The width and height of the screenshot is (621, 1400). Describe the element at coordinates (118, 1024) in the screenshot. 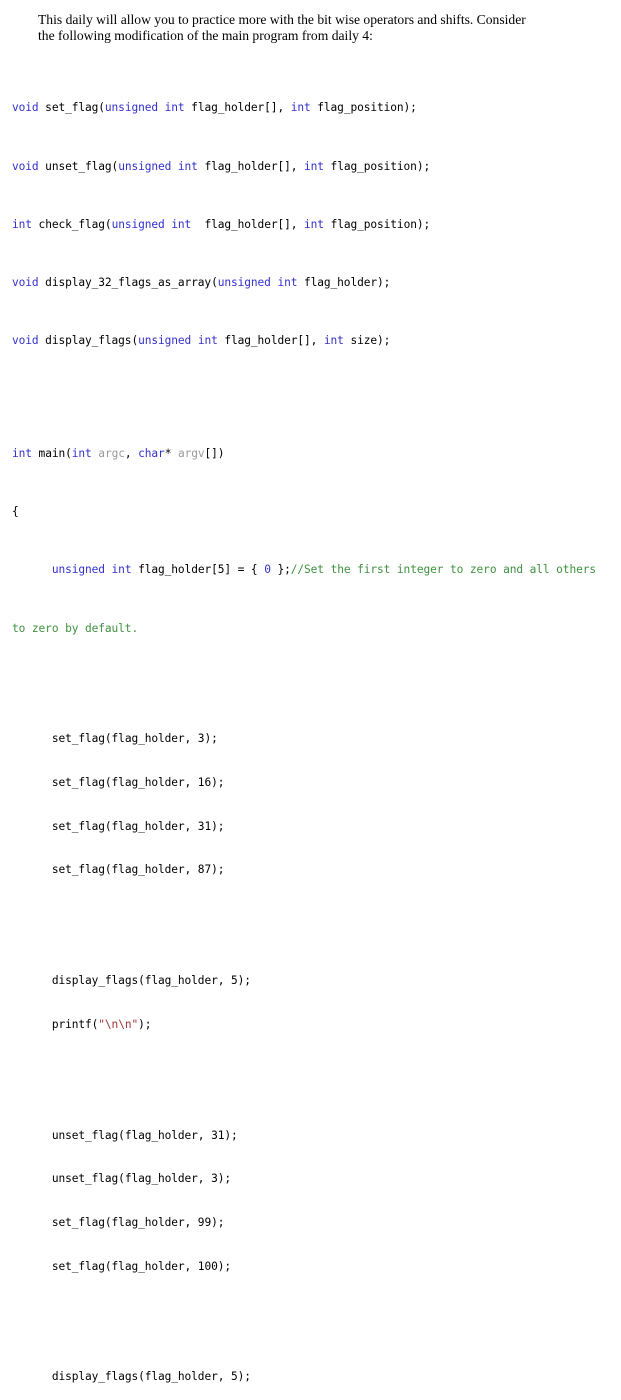

I see `string-literal: "\n\n"` at that location.